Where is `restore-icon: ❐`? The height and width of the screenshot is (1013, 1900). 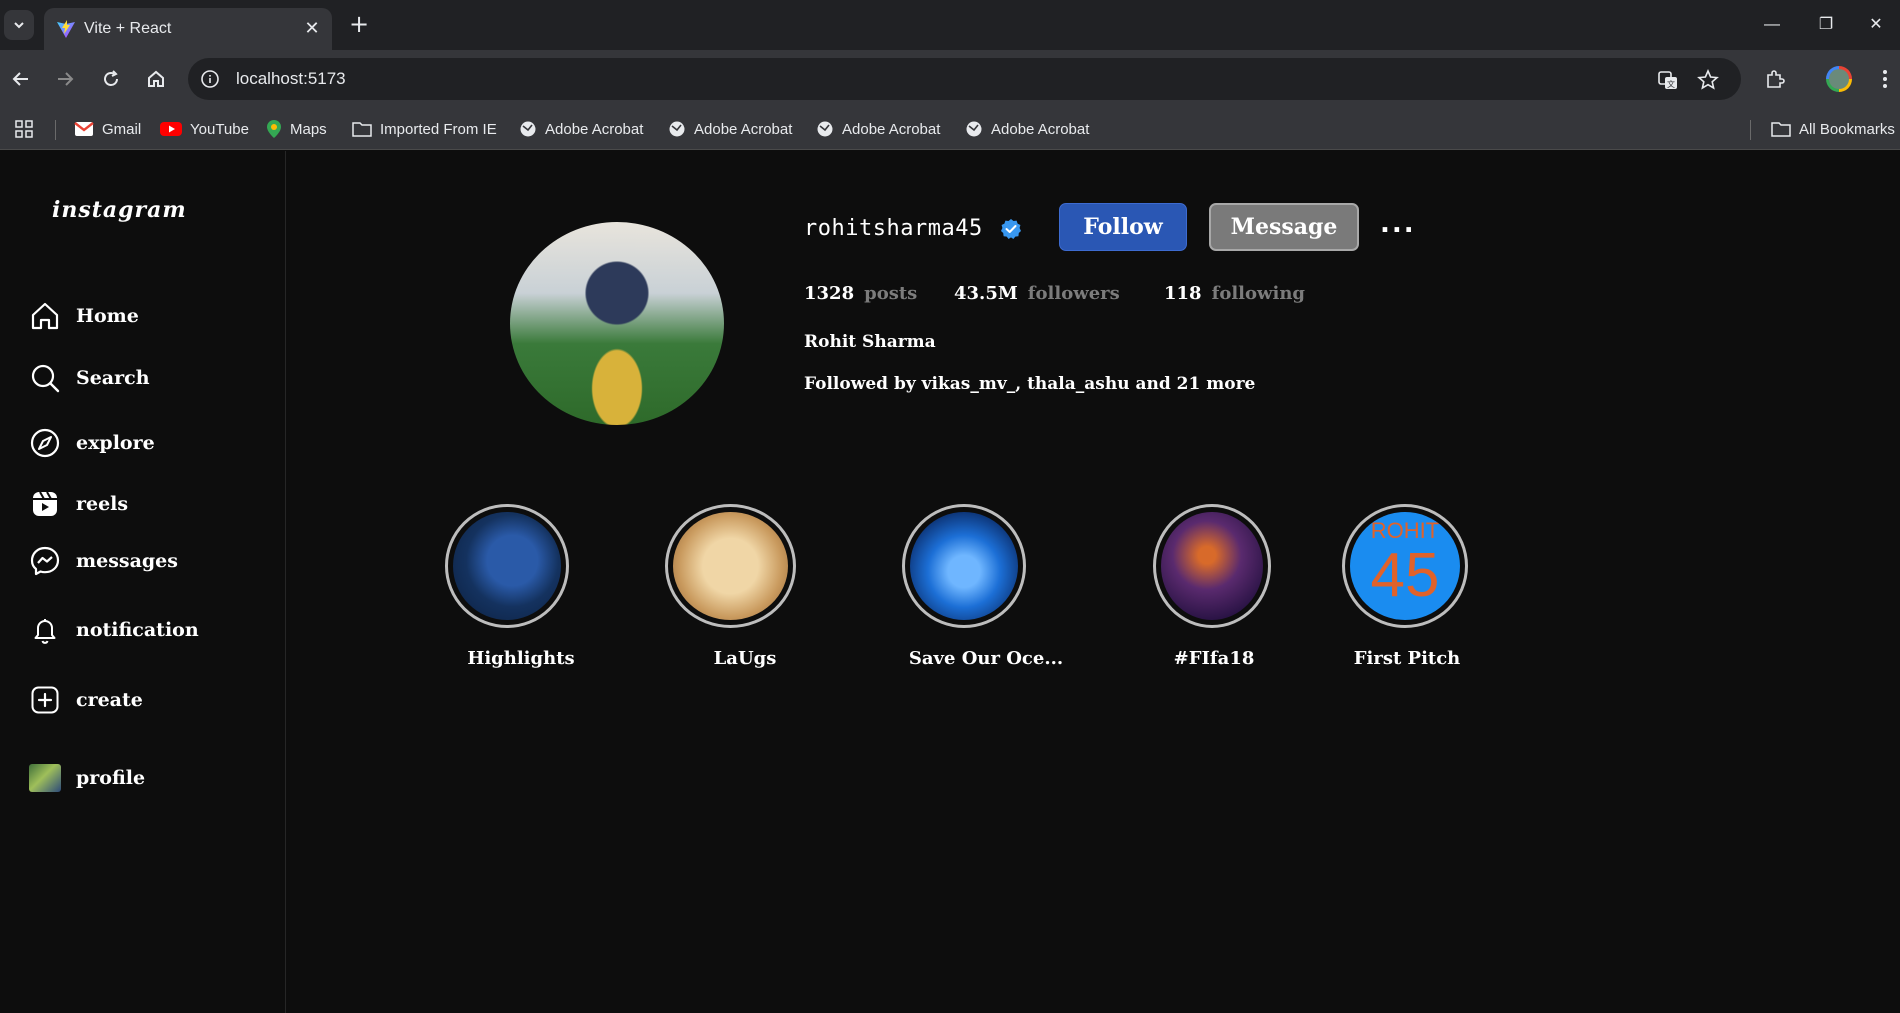 restore-icon: ❐ is located at coordinates (1826, 25).